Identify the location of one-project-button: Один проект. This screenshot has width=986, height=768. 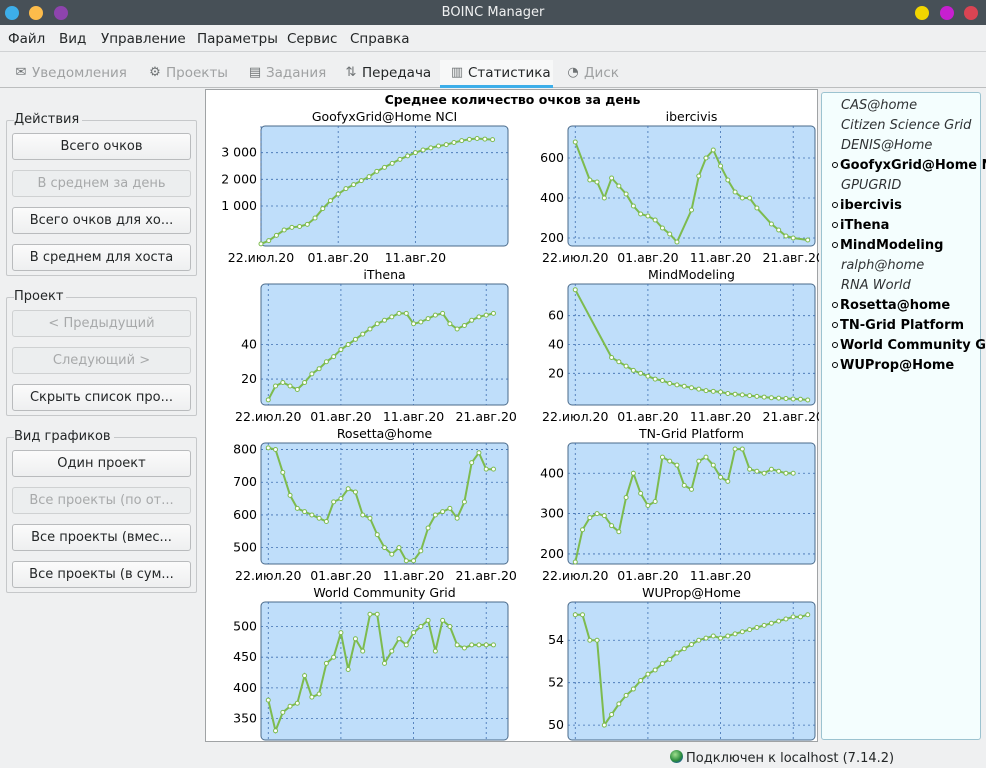
(101, 463).